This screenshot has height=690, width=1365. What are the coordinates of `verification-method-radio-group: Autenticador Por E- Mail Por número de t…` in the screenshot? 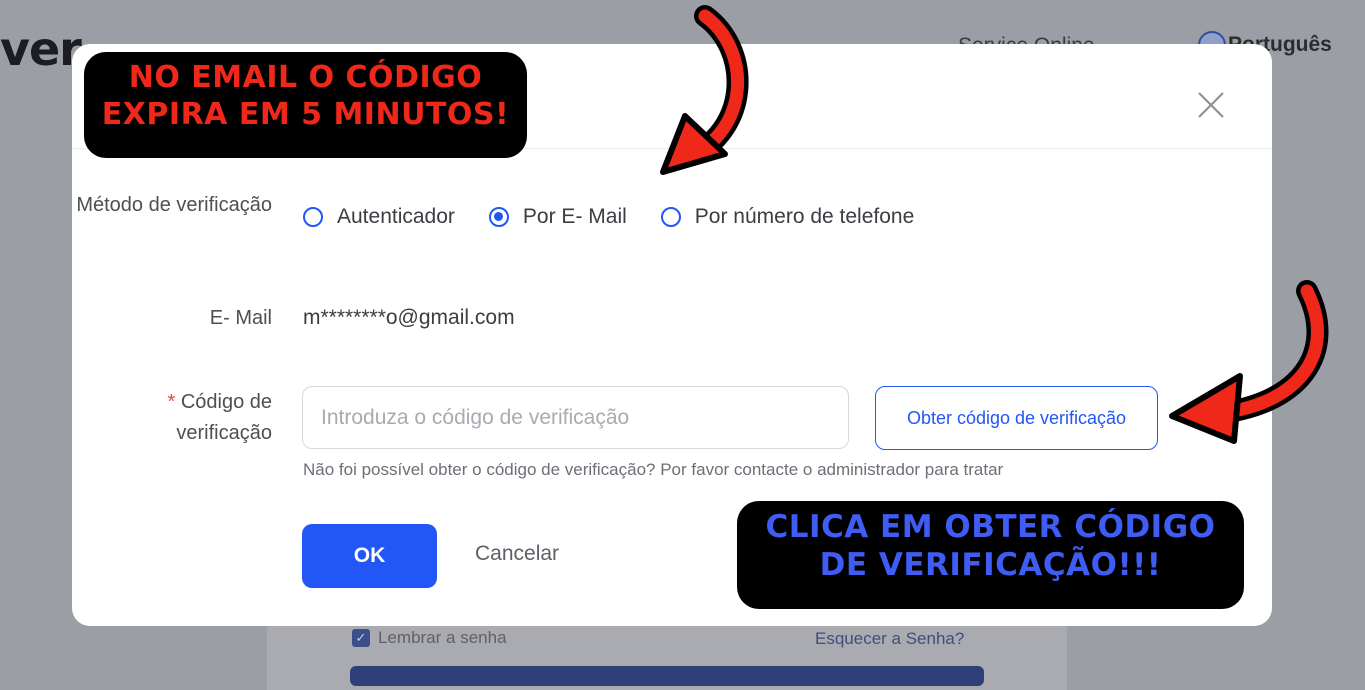 It's located at (608, 217).